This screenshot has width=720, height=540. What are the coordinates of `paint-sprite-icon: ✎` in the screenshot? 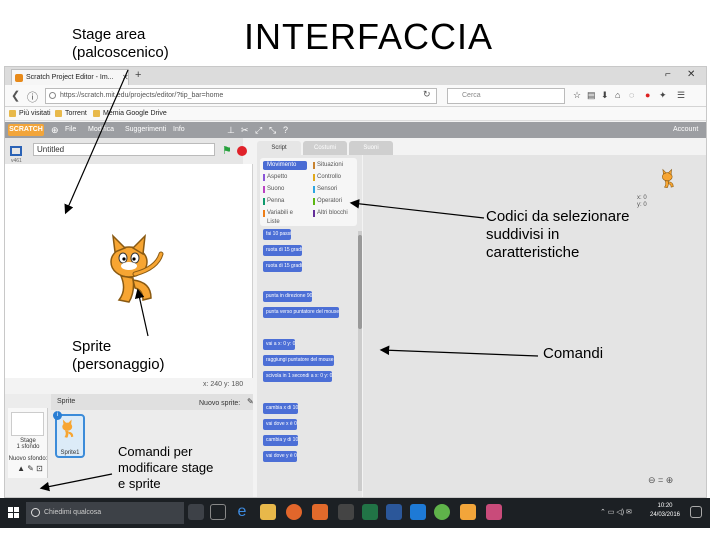 It's located at (250, 402).